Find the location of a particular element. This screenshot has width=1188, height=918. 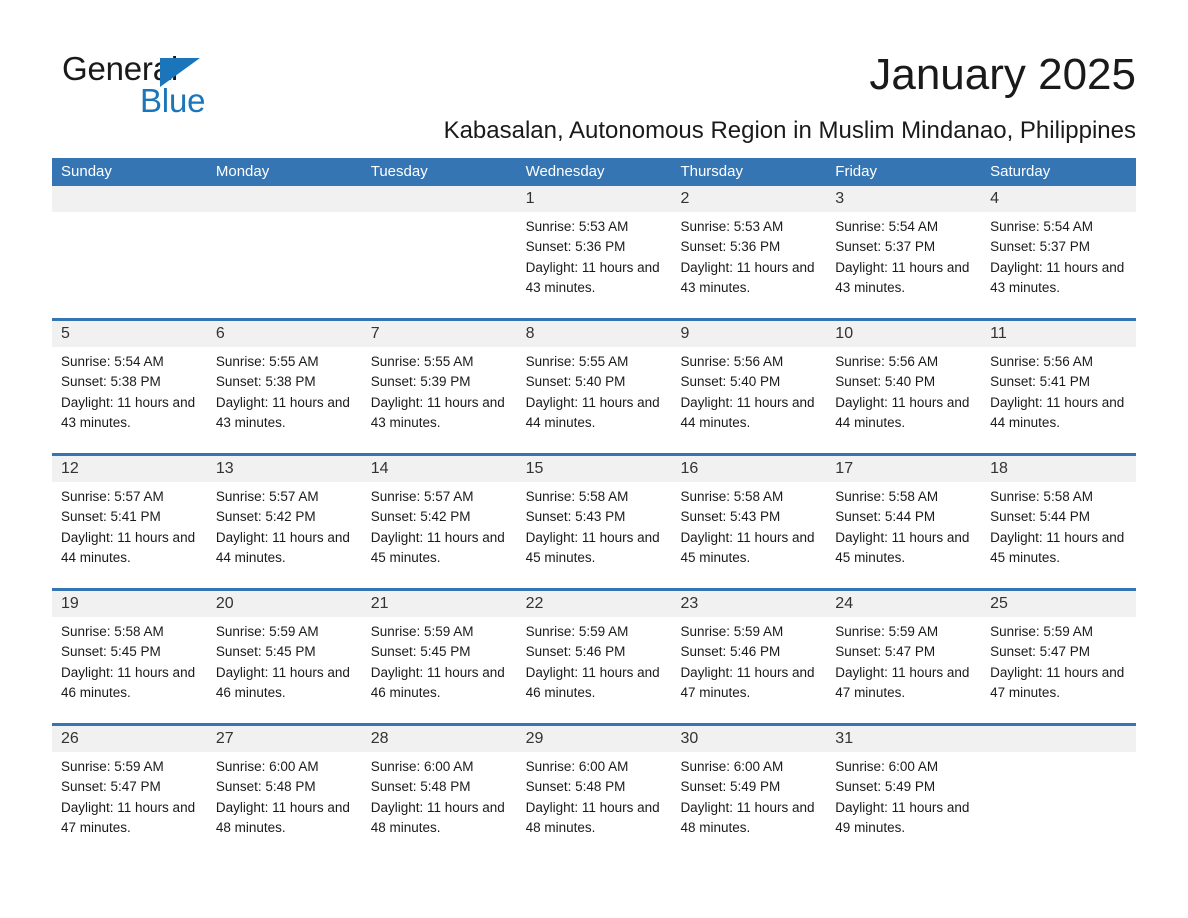

sunset-text: Sunset: 5:49 PM is located at coordinates (885, 787).